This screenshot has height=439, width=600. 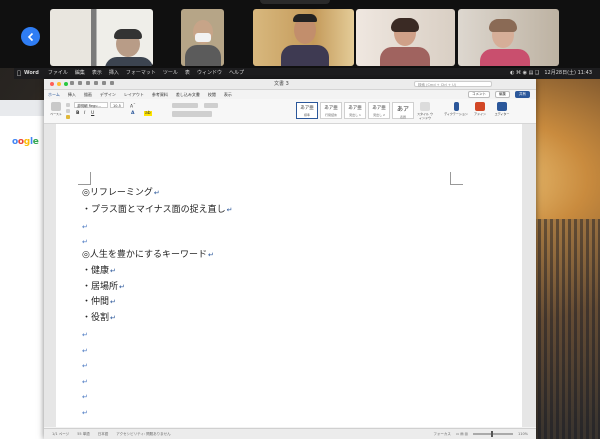 What do you see at coordinates (114, 73) in the screenshot?
I see `menu-insert: 挿入` at bounding box center [114, 73].